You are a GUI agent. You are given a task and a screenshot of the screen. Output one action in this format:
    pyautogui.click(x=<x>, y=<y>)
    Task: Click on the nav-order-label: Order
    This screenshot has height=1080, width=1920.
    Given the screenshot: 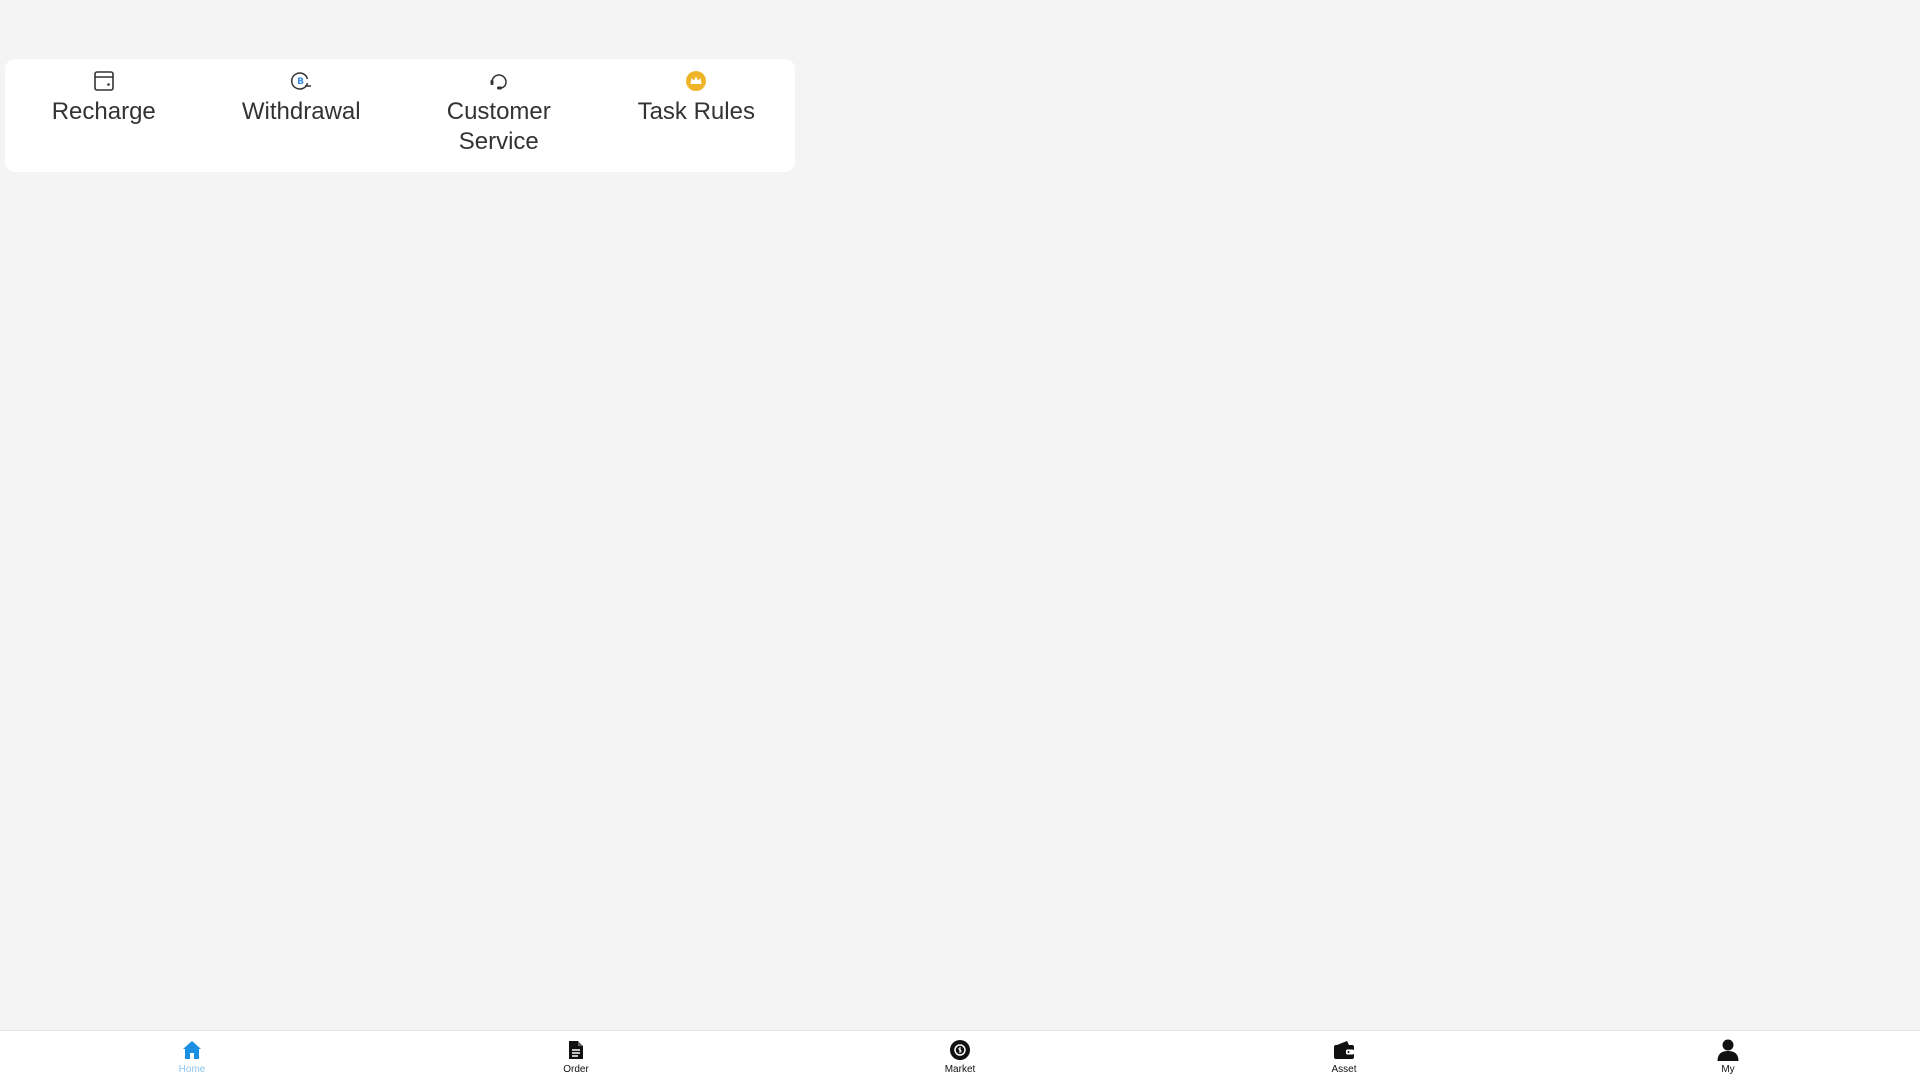 What is the action you would take?
    pyautogui.click(x=576, y=1069)
    